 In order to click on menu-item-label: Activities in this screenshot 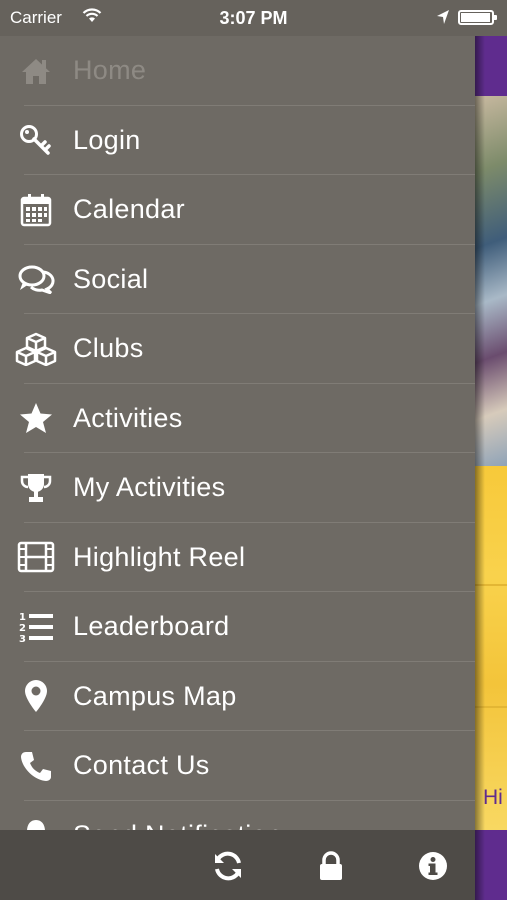, I will do `click(128, 417)`.